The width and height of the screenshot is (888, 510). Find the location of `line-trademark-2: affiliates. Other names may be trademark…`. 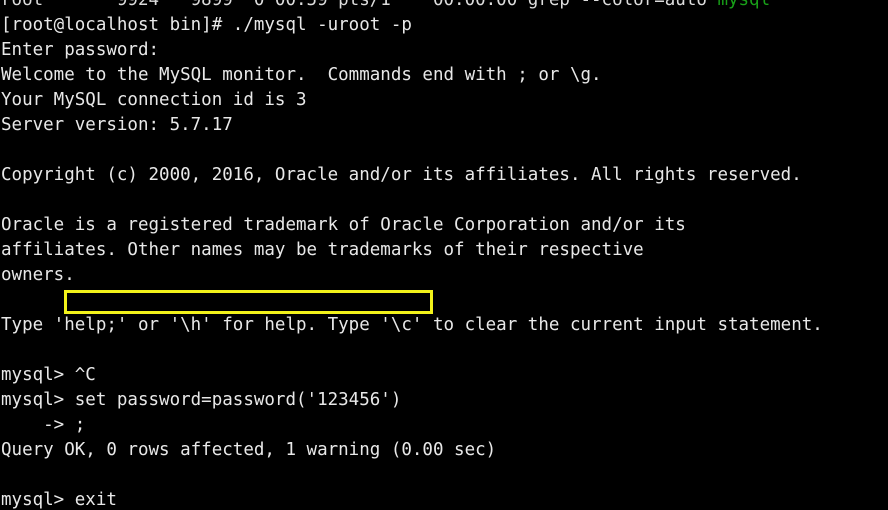

line-trademark-2: affiliates. Other names may be trademark… is located at coordinates (444, 250).